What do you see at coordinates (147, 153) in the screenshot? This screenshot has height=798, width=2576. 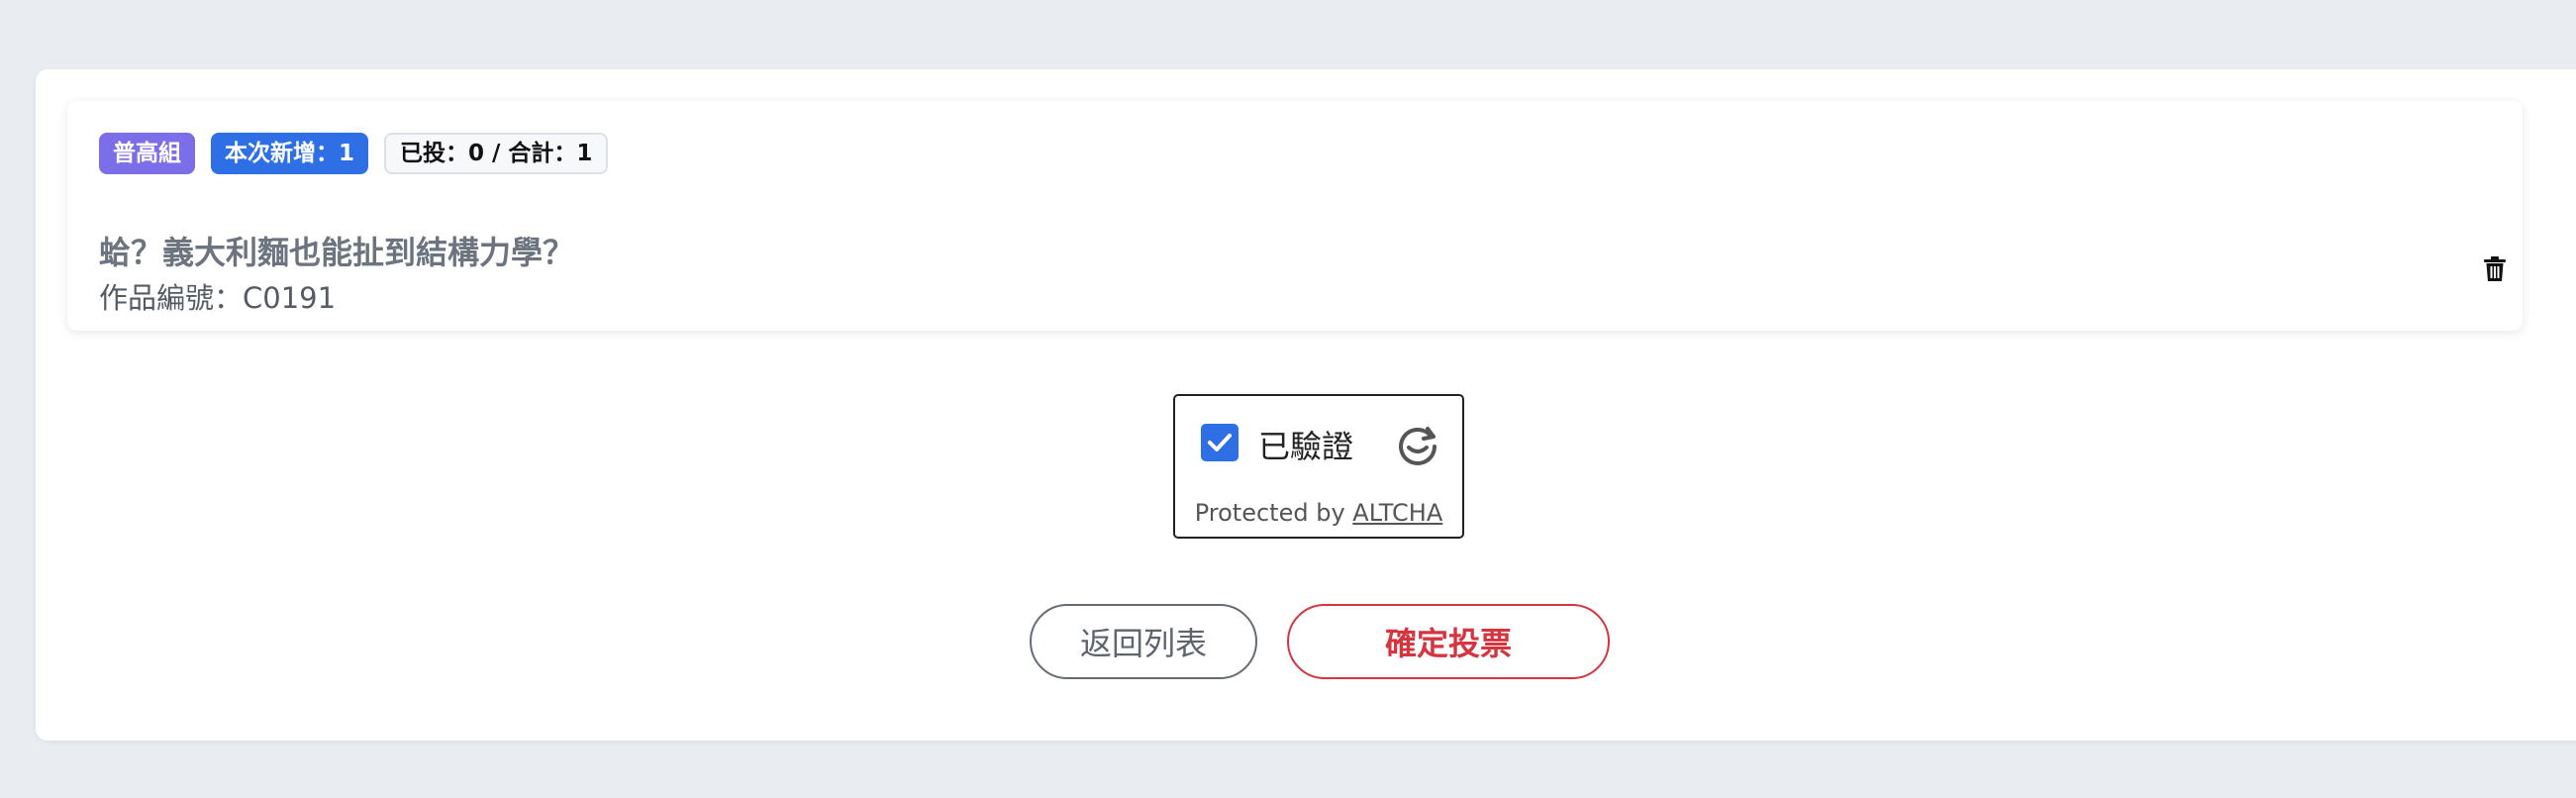 I see `group-badge: 普高組` at bounding box center [147, 153].